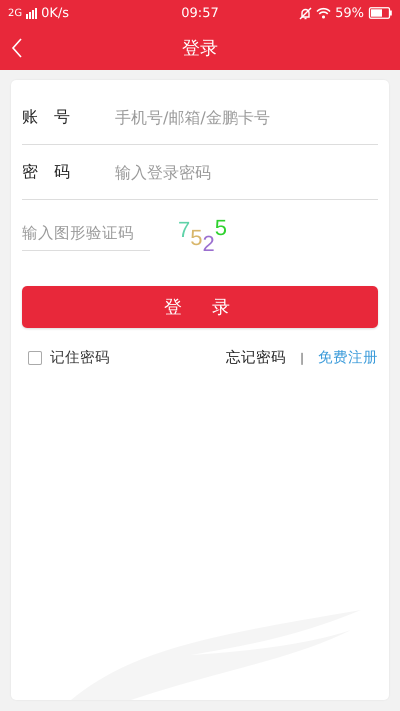  What do you see at coordinates (15, 13) in the screenshot?
I see `network-type: 2G` at bounding box center [15, 13].